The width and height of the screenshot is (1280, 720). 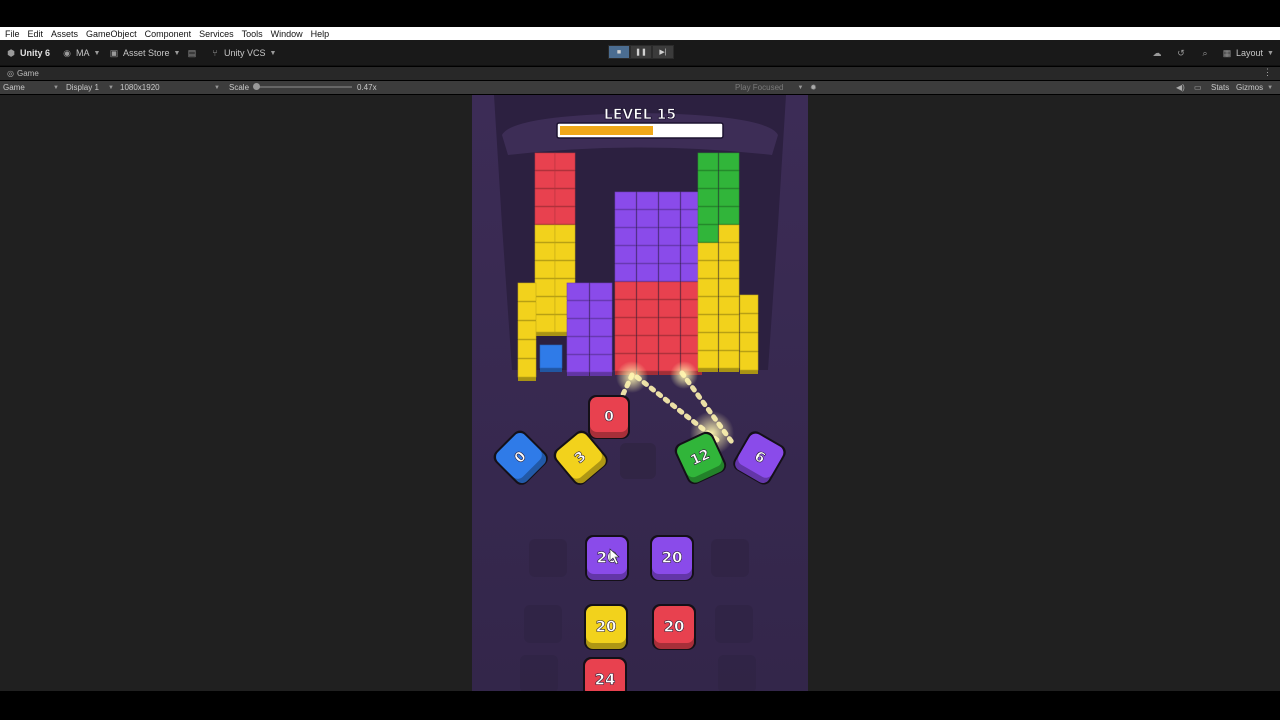 I want to click on pause-icon: ❚❚, so click(x=641, y=52).